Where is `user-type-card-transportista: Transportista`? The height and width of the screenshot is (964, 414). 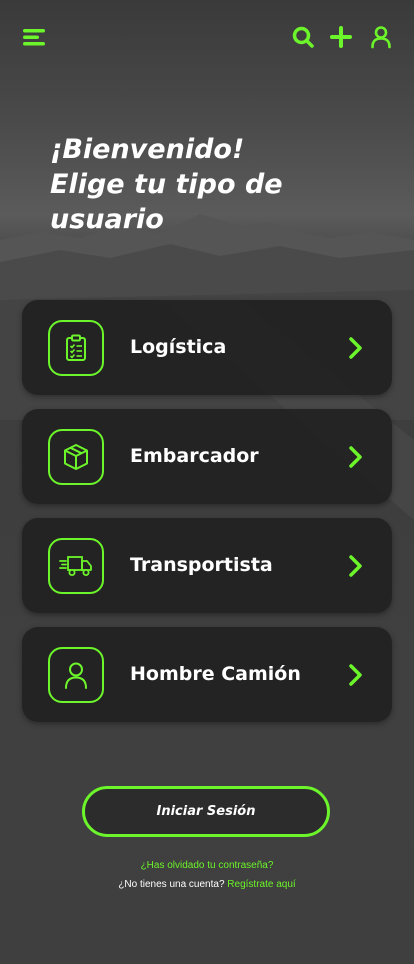 user-type-card-transportista: Transportista is located at coordinates (207, 565).